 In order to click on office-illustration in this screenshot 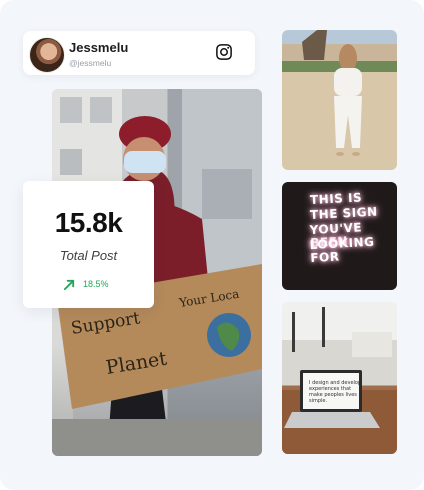, I will do `click(339, 378)`.